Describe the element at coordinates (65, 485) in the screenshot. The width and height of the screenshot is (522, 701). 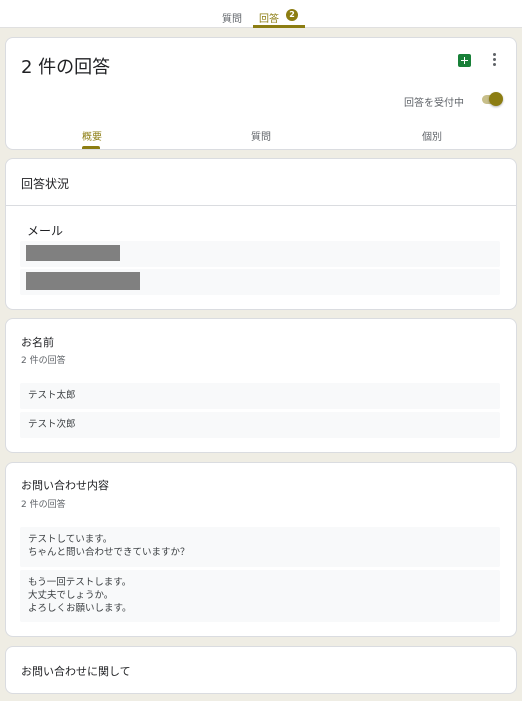
I see `question-title: お問い合わせ内容` at that location.